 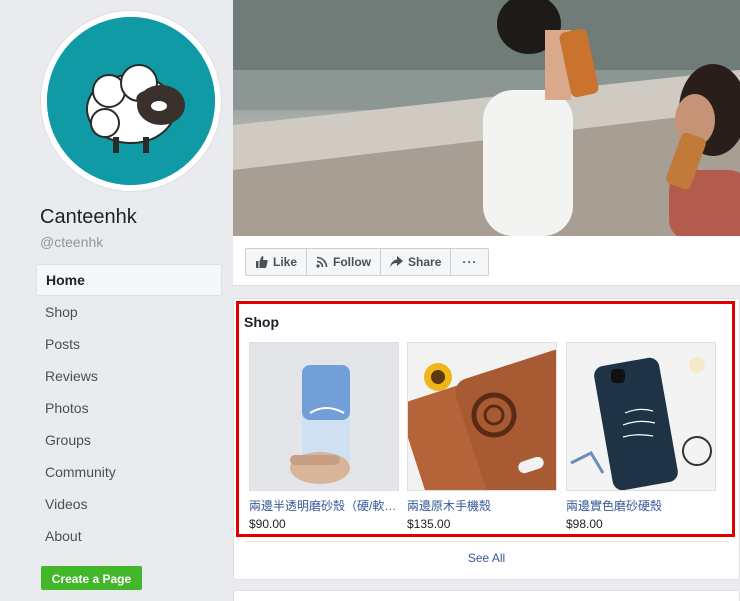 What do you see at coordinates (486, 541) in the screenshot?
I see `divider` at bounding box center [486, 541].